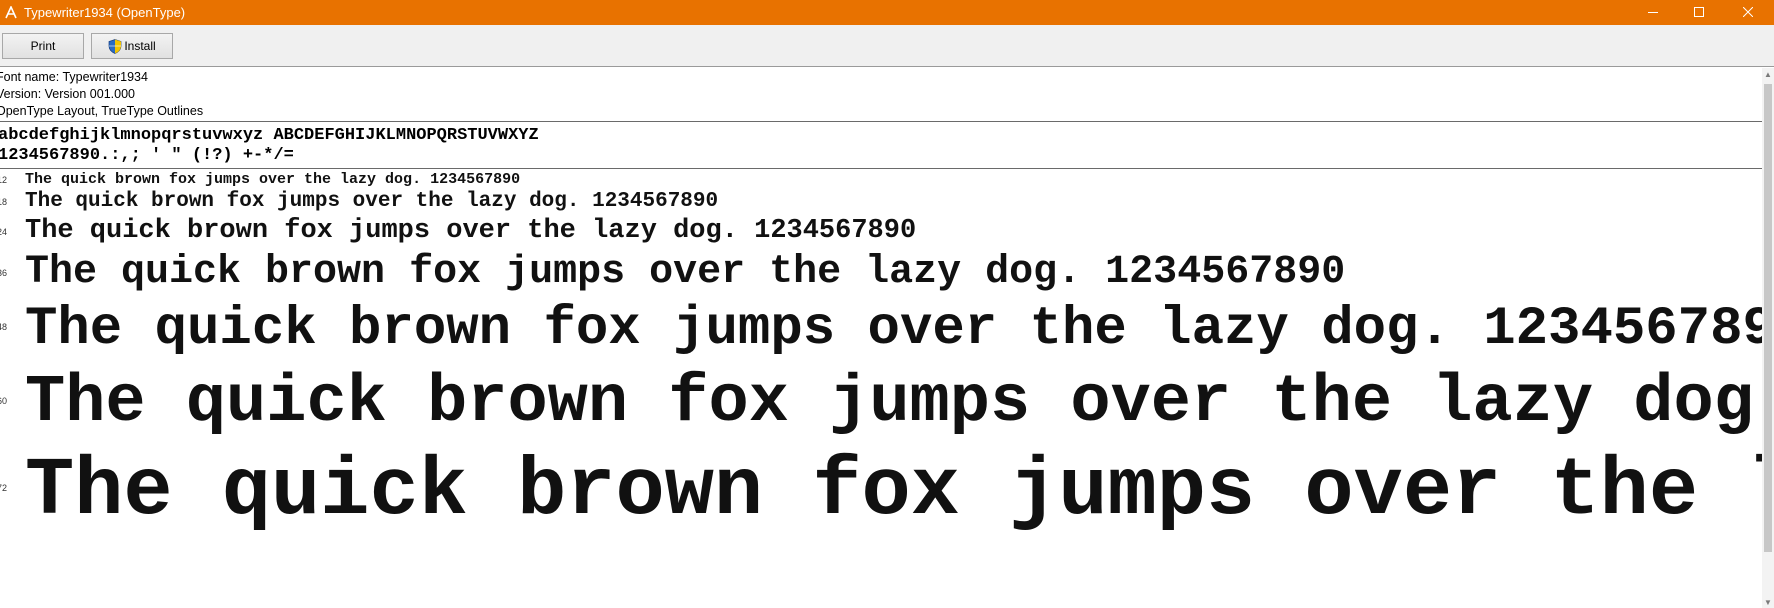 The width and height of the screenshot is (1774, 608). I want to click on vertical-scrollbar: ▲ ▼, so click(1768, 338).